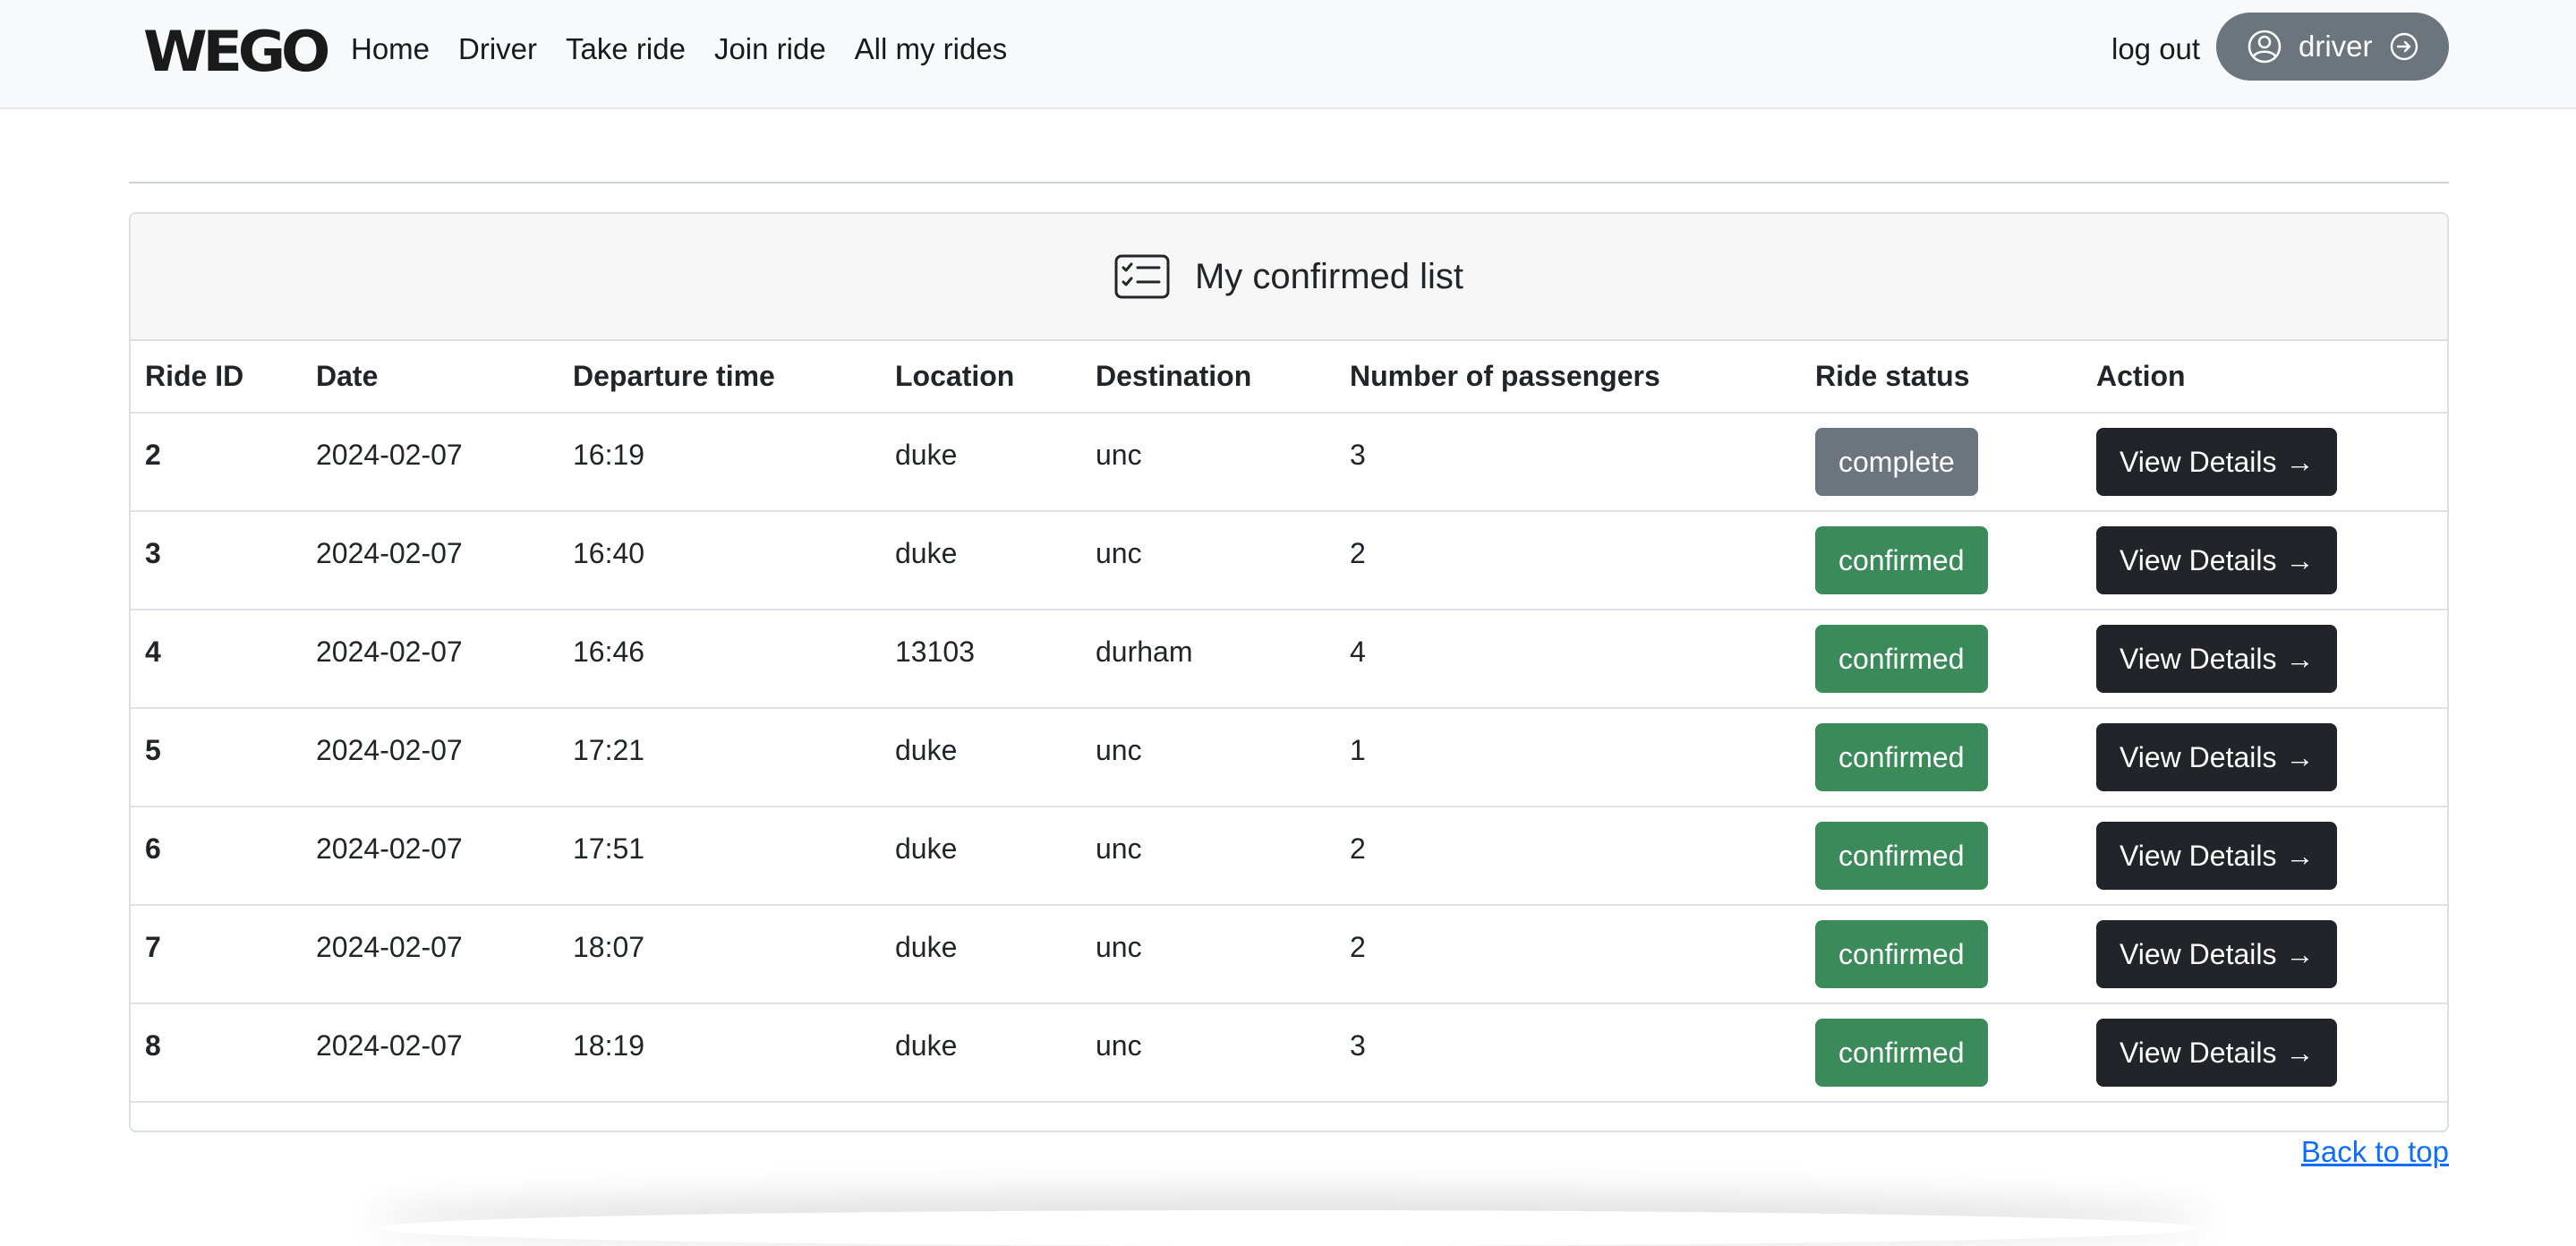 This screenshot has width=2576, height=1246. Describe the element at coordinates (1289, 1228) in the screenshot. I see `bottom-shadow` at that location.